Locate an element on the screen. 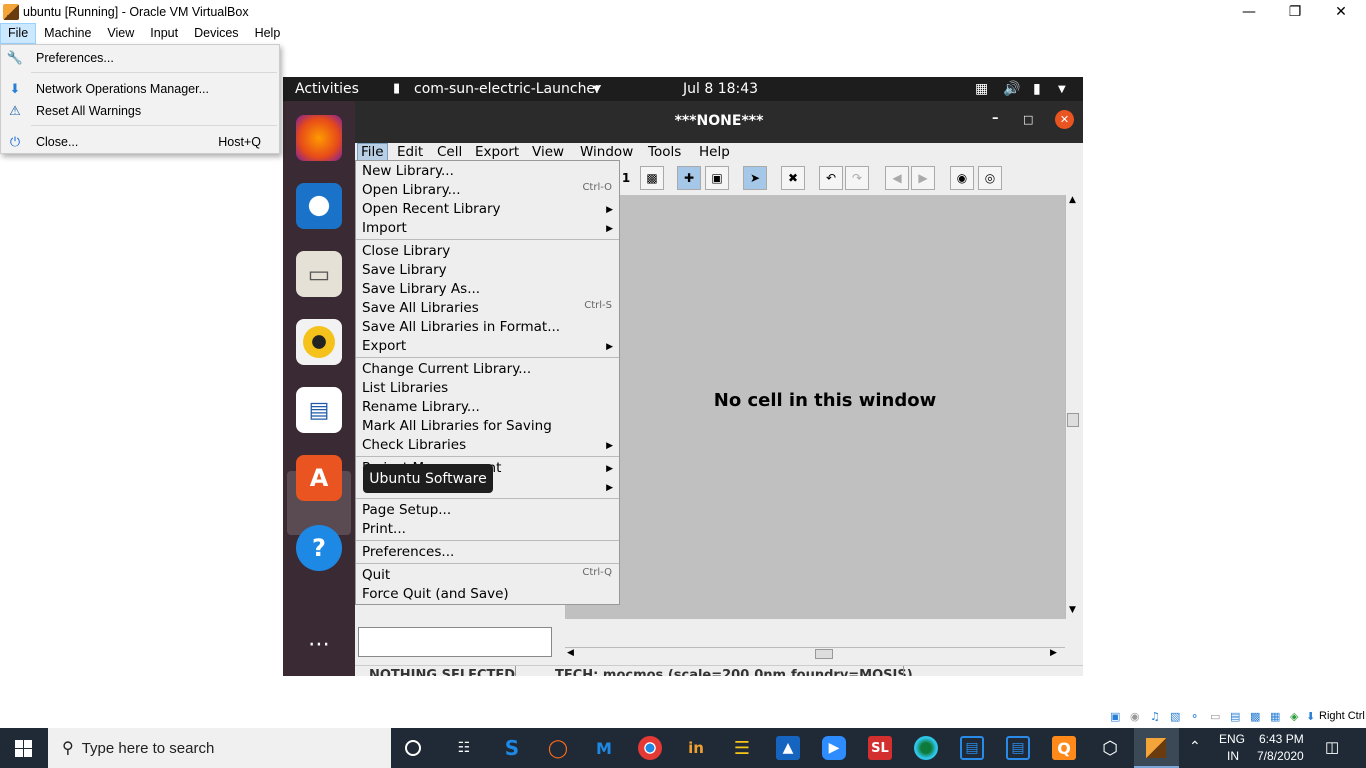 The width and height of the screenshot is (1366, 768). display-icon: ▤ is located at coordinates (1235, 716).